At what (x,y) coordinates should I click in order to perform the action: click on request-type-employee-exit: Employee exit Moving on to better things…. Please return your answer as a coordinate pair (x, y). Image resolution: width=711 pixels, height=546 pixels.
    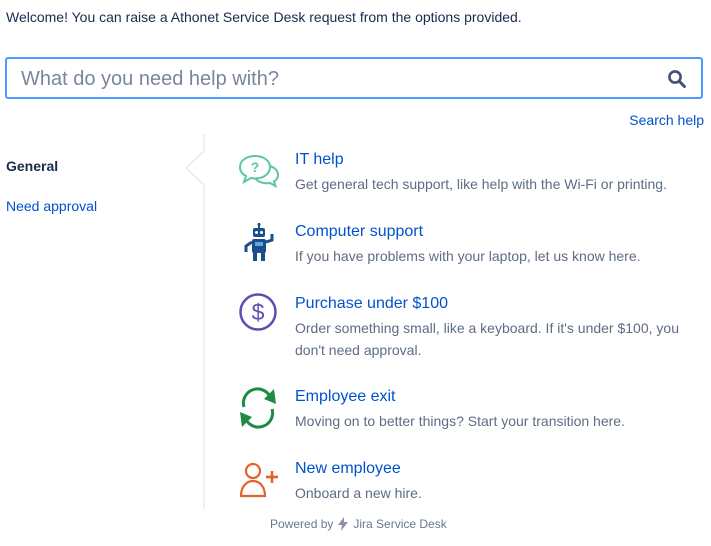
    Looking at the image, I should click on (468, 411).